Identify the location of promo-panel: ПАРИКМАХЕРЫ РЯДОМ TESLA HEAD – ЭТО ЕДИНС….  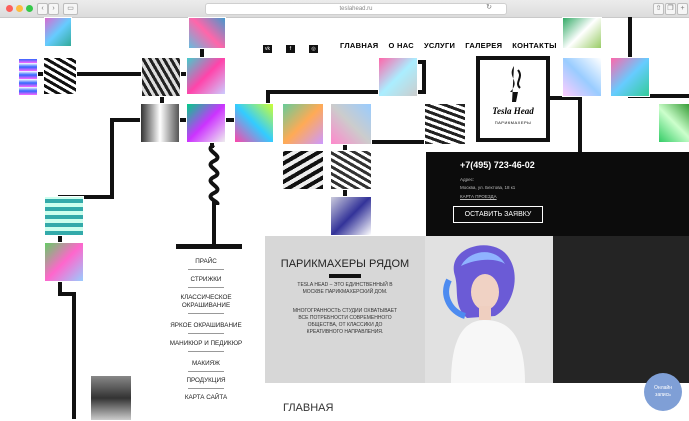
(345, 309).